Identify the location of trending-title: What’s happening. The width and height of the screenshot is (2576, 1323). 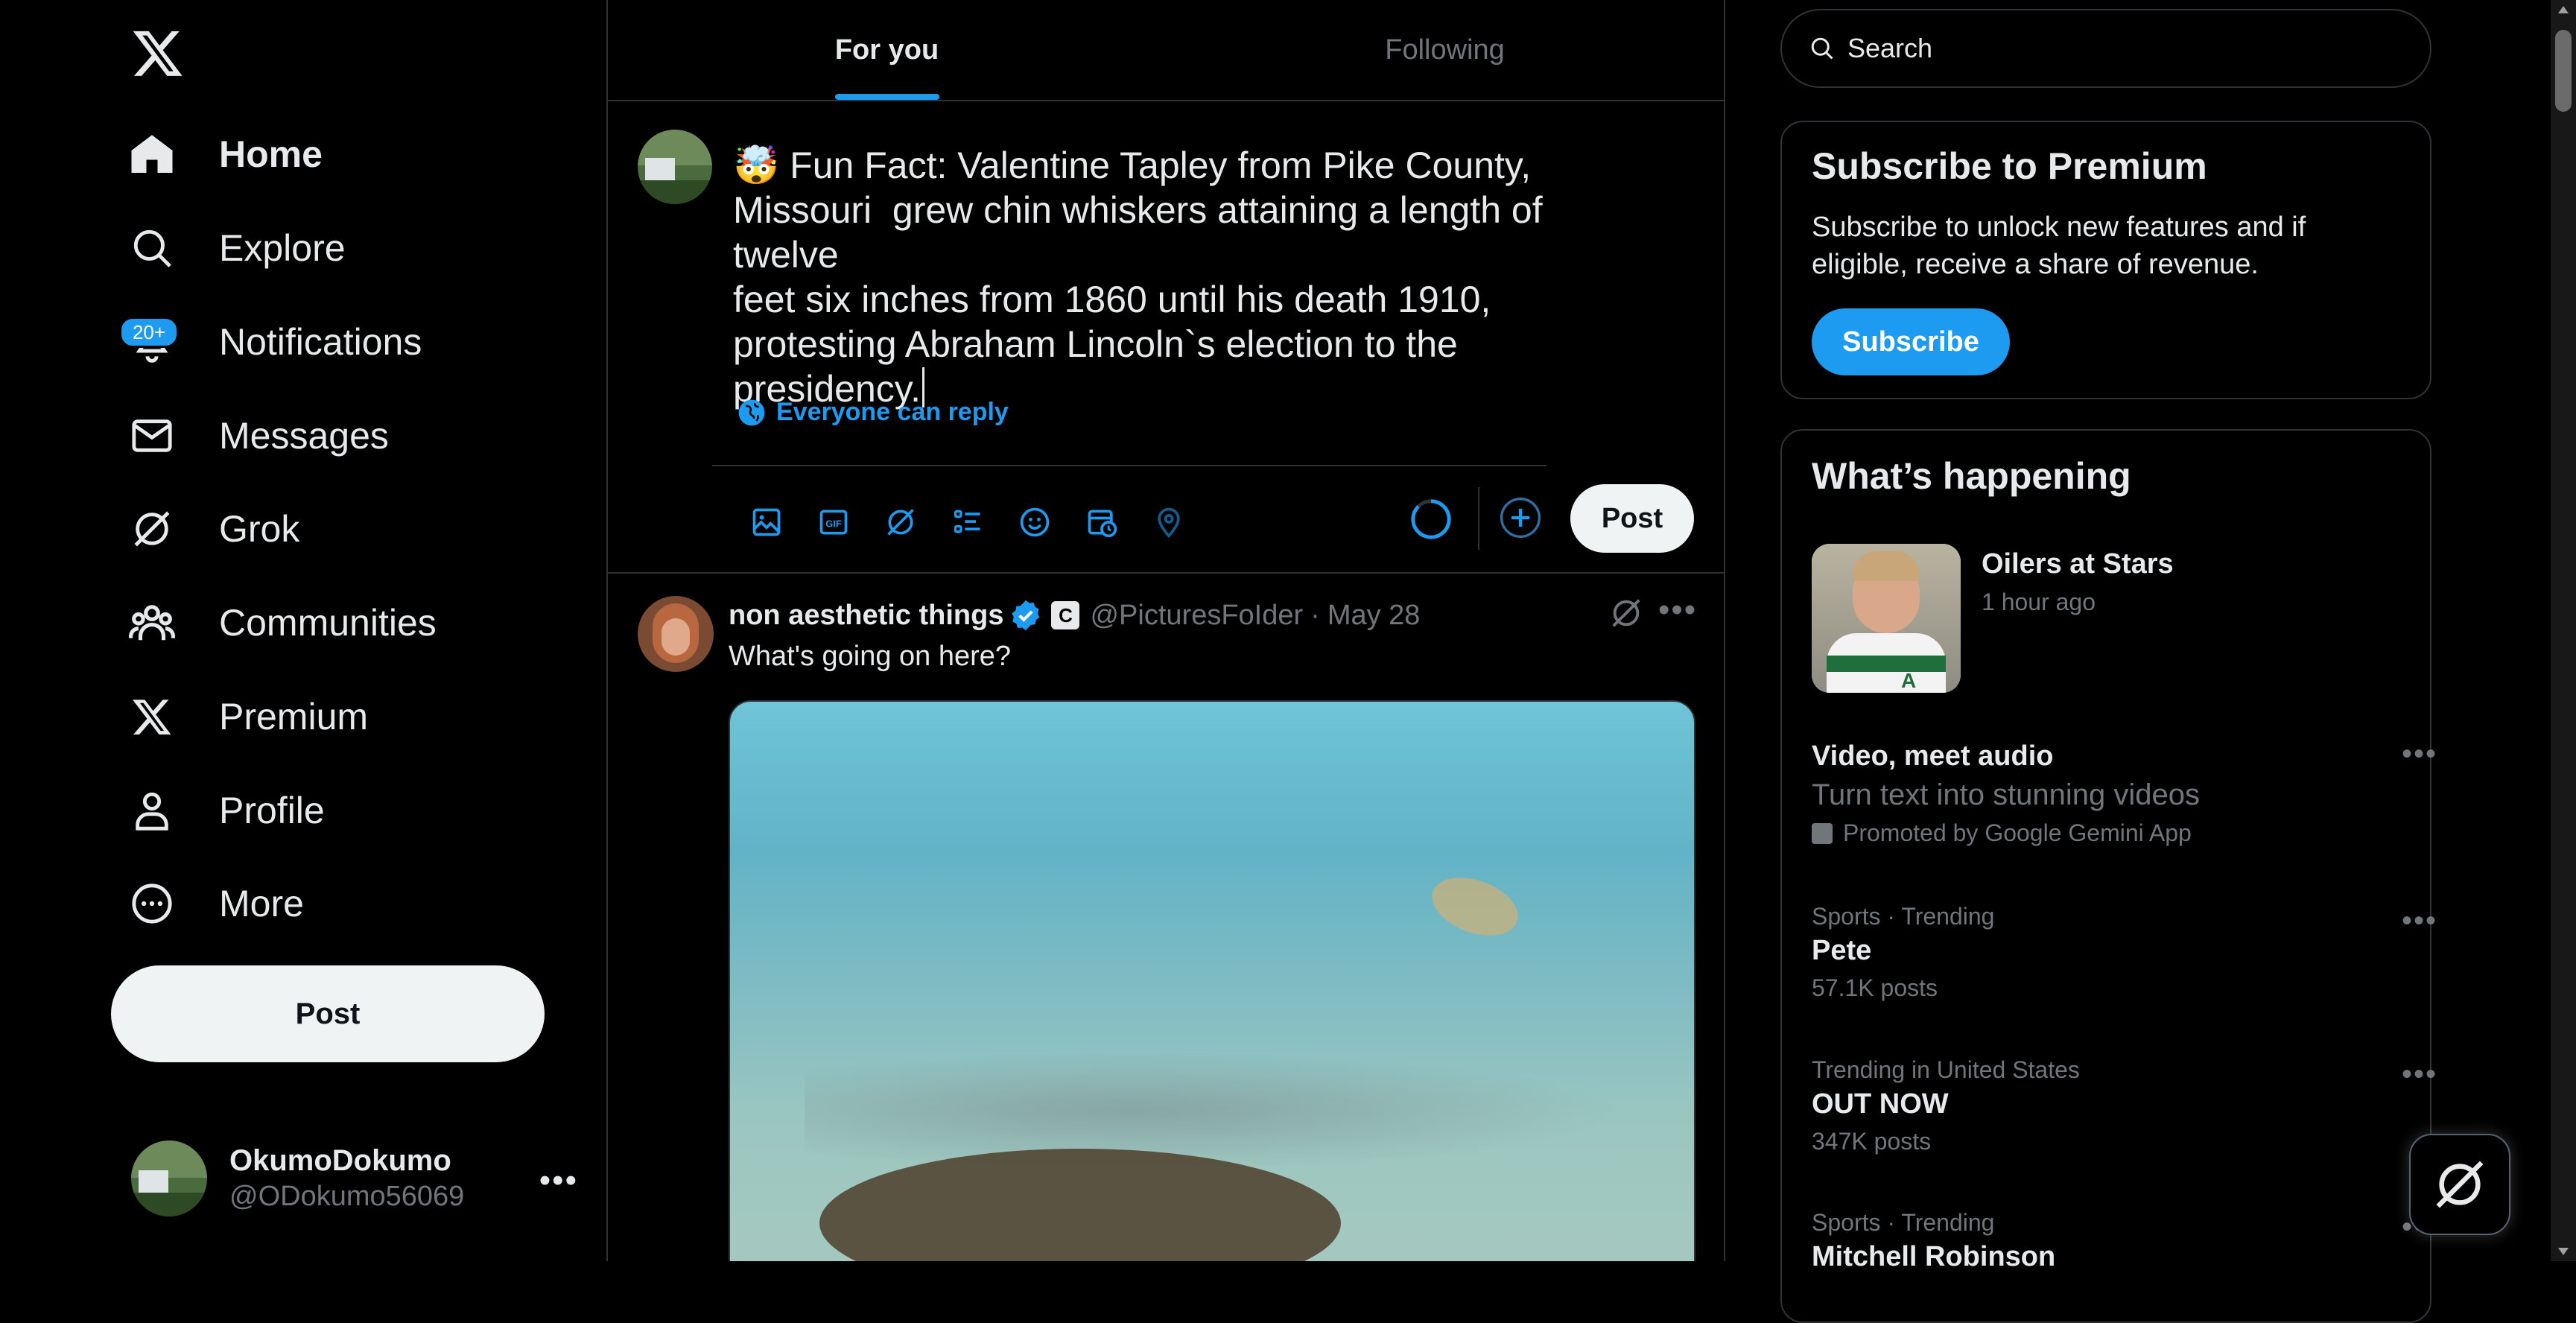
(1972, 476).